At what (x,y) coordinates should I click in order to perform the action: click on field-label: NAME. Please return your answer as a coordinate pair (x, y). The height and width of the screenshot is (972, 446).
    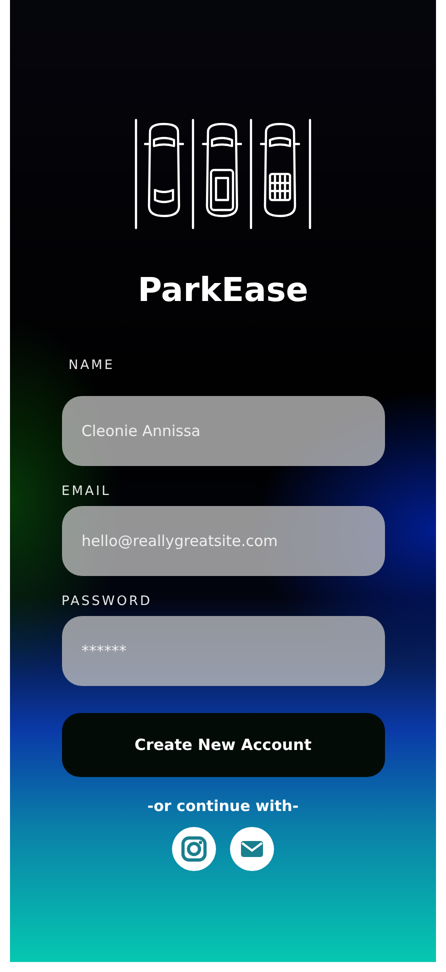
    Looking at the image, I should click on (91, 366).